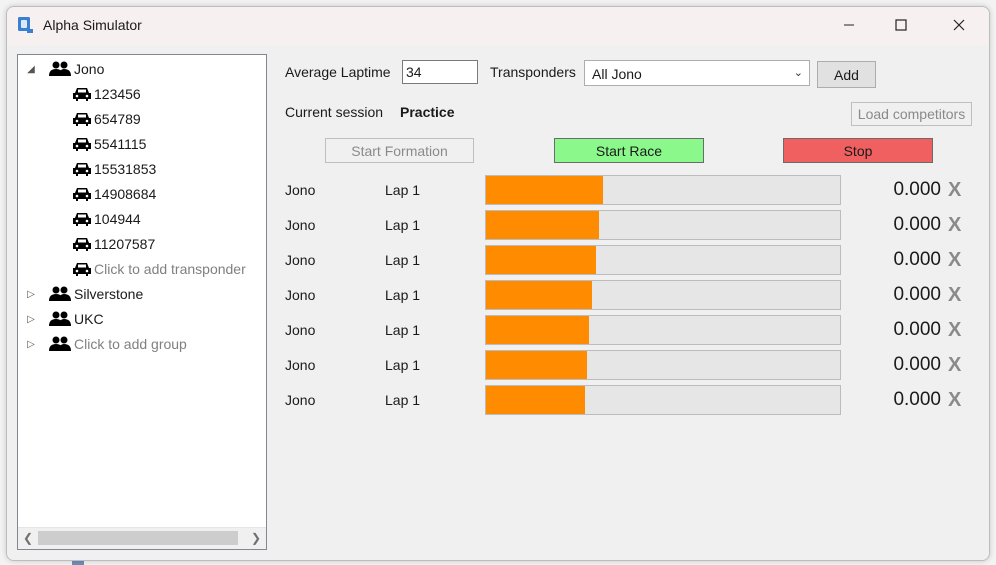 This screenshot has height=565, width=996. Describe the element at coordinates (427, 112) in the screenshot. I see `current-session-value: Practice` at that location.